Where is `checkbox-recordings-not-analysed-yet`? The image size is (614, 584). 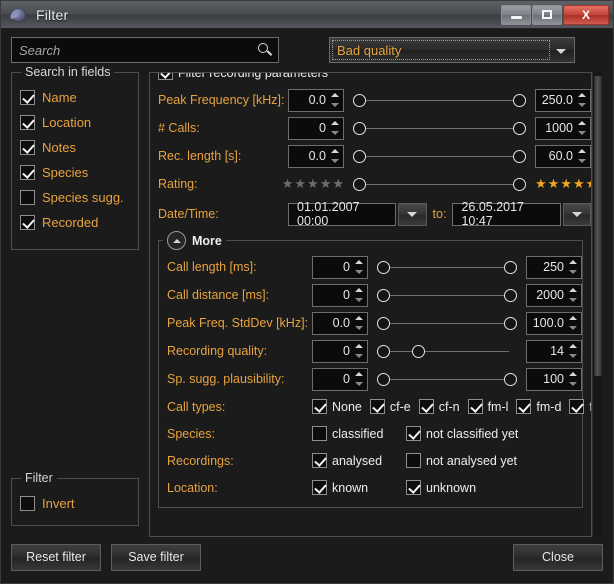
checkbox-recordings-not-analysed-yet is located at coordinates (413, 460).